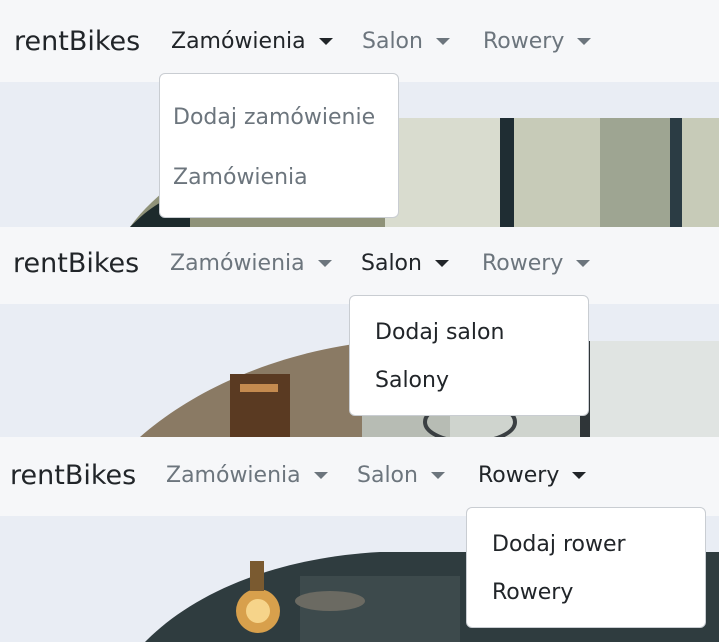 The height and width of the screenshot is (642, 719). What do you see at coordinates (469, 355) in the screenshot?
I see `salon-dropdown-menu: Dodaj salon Salony` at bounding box center [469, 355].